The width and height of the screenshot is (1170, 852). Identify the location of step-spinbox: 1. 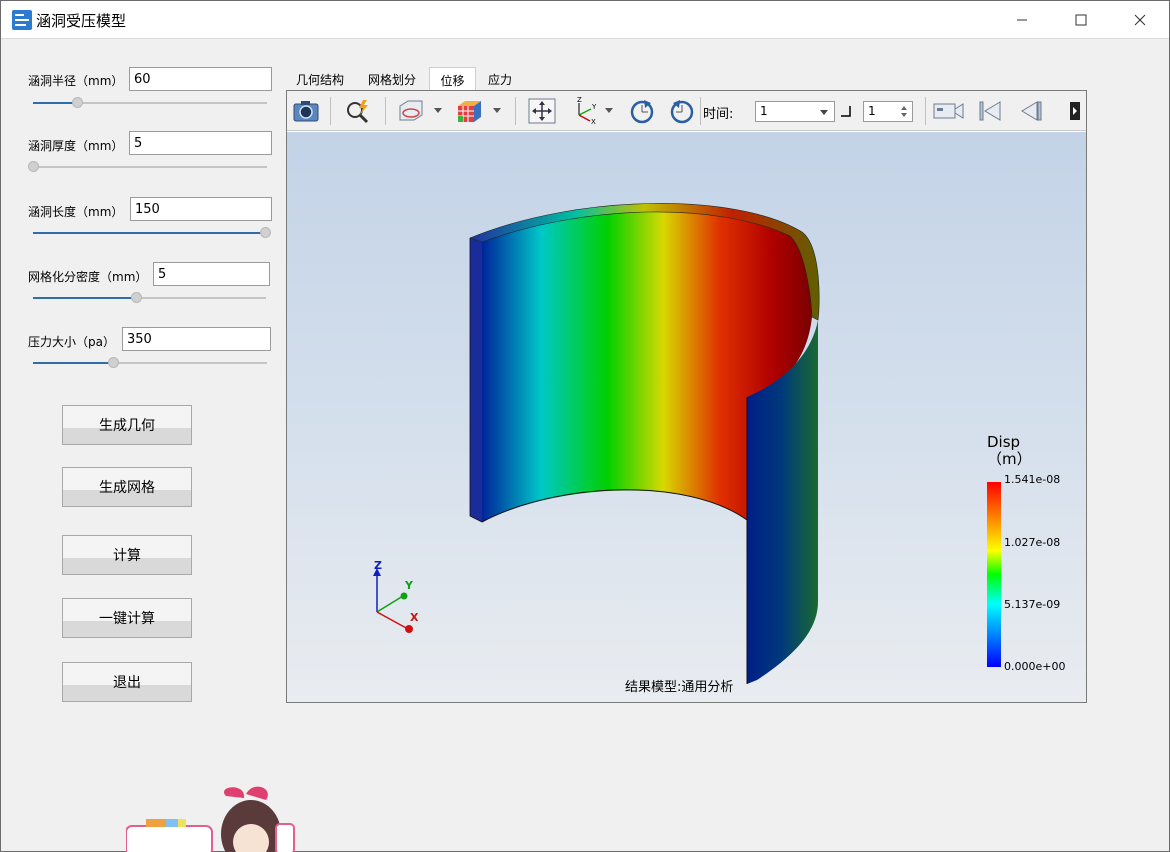
(888, 111).